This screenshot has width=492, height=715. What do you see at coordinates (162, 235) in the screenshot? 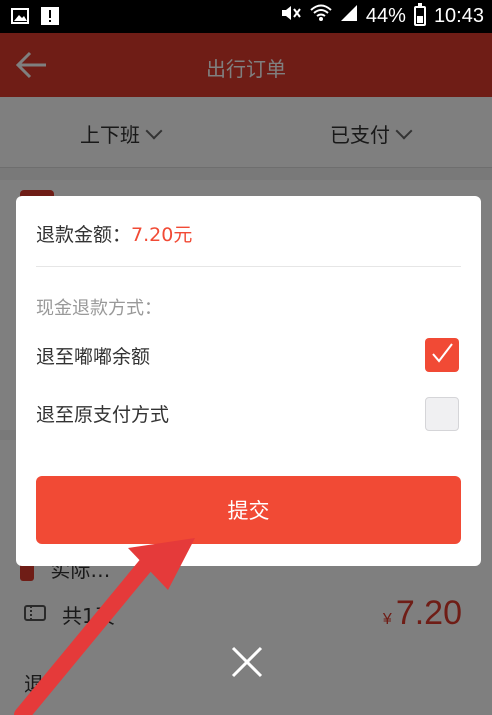
I see `refund-amount-value: 7.20元` at bounding box center [162, 235].